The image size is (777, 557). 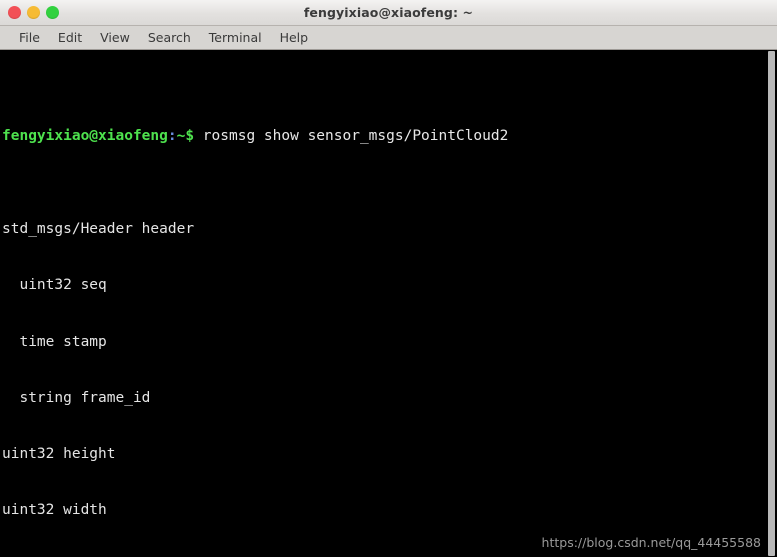 What do you see at coordinates (76, 397) in the screenshot?
I see `output-line: string frame_id` at bounding box center [76, 397].